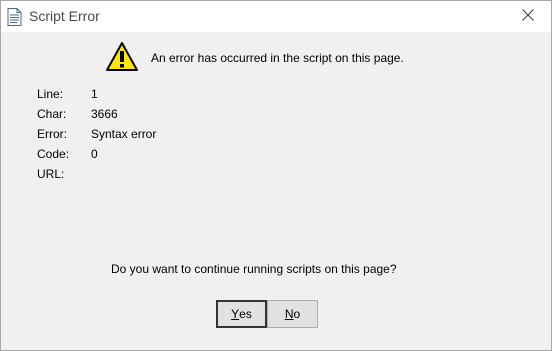 The width and height of the screenshot is (552, 351). I want to click on no-label-rest: o, so click(297, 314).